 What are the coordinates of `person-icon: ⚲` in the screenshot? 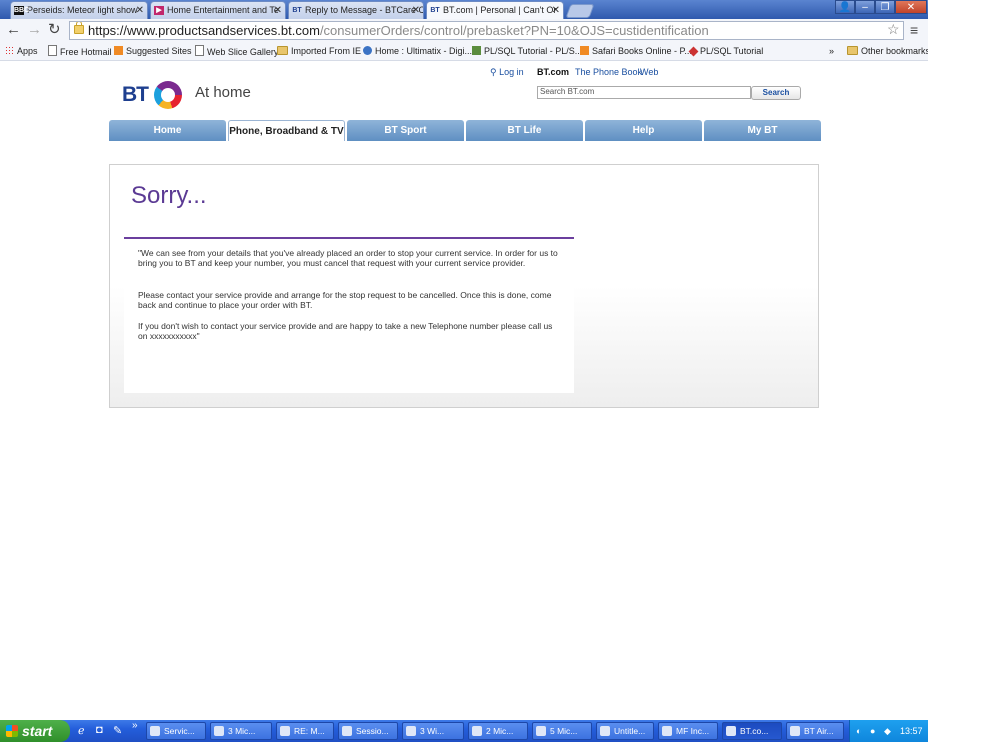 It's located at (493, 72).